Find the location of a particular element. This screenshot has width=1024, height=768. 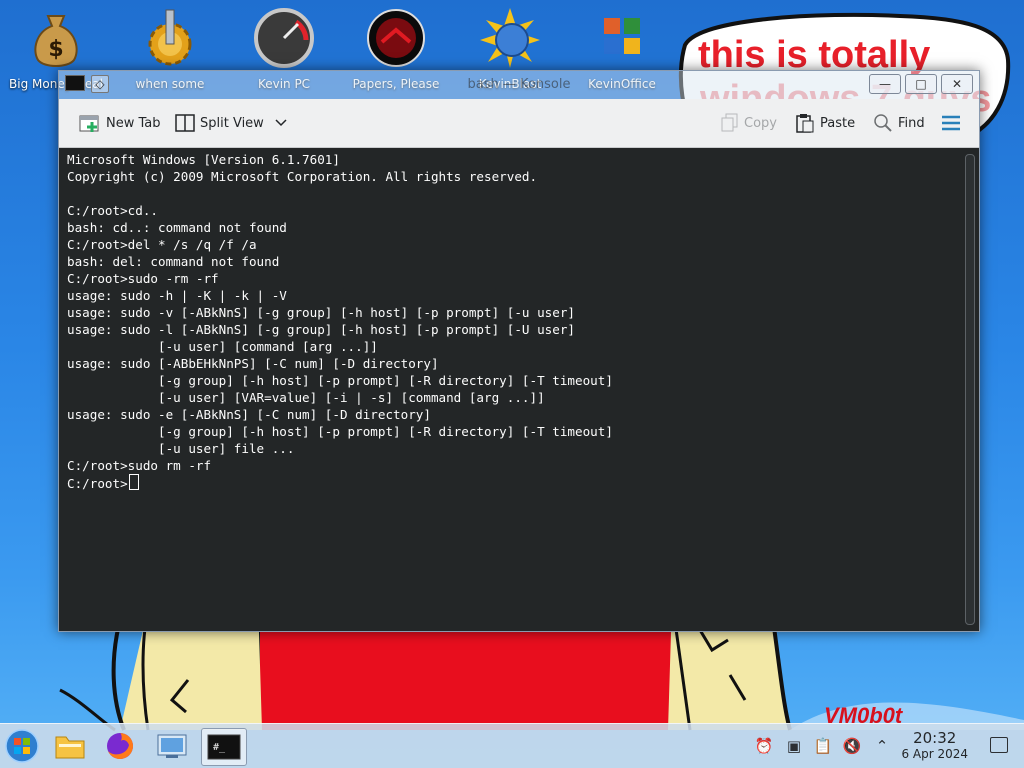

start-orb-icon is located at coordinates (22, 746).